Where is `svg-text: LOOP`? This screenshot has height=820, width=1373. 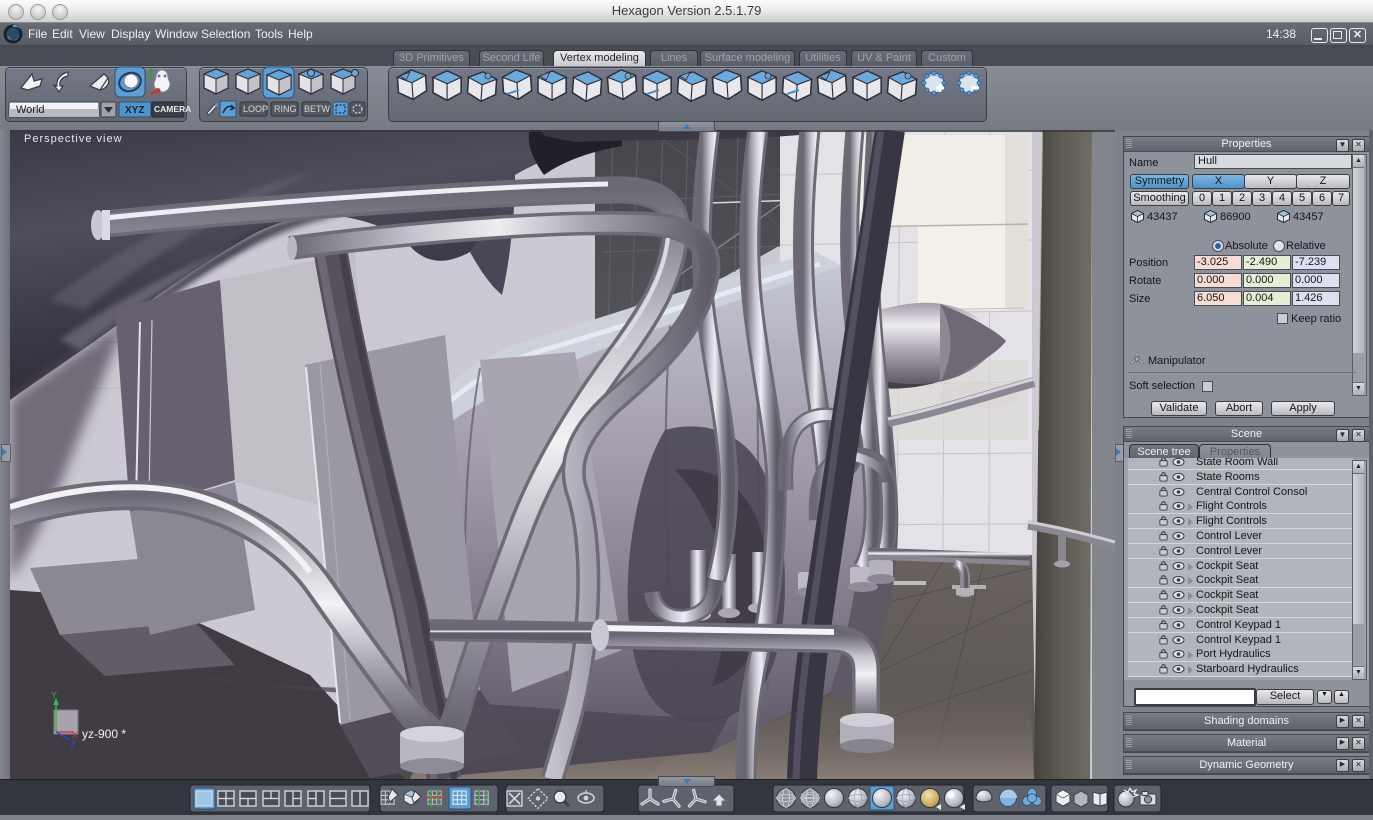
svg-text: LOOP is located at coordinates (255, 109).